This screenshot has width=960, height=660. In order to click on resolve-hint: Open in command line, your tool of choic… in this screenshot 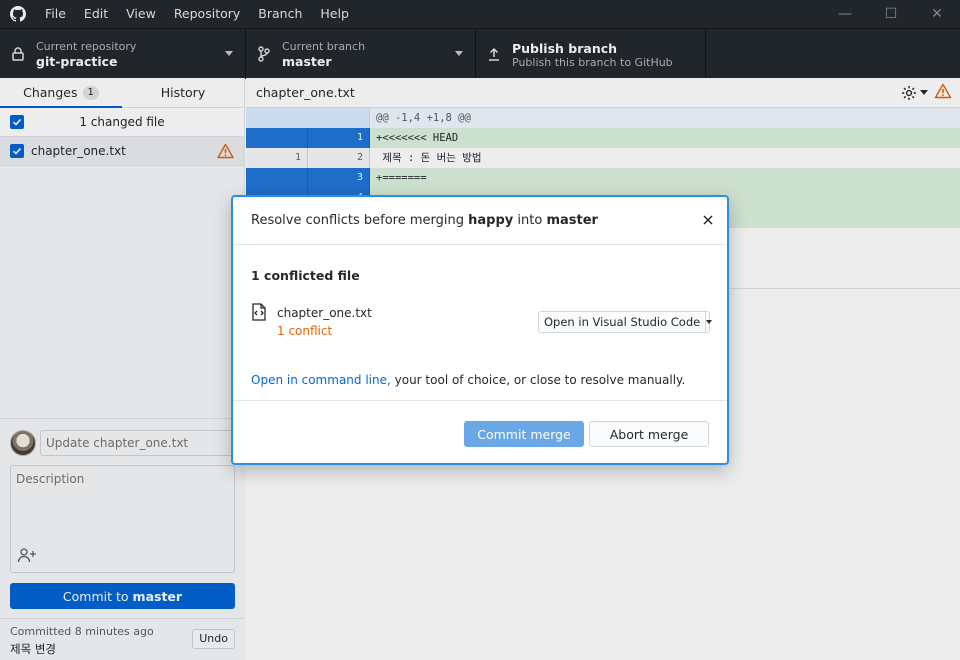, I will do `click(468, 380)`.